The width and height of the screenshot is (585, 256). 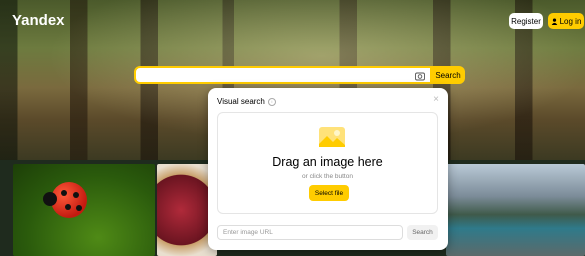 What do you see at coordinates (271, 101) in the screenshot?
I see `info-icon: i` at bounding box center [271, 101].